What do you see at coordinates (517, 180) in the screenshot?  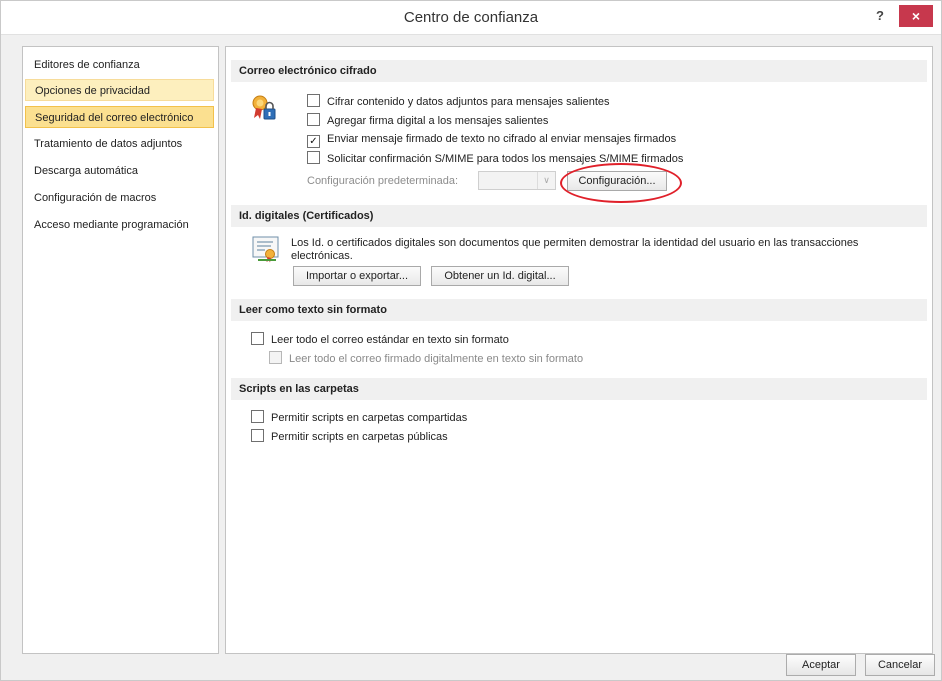 I see `default-setting-select: ∨` at bounding box center [517, 180].